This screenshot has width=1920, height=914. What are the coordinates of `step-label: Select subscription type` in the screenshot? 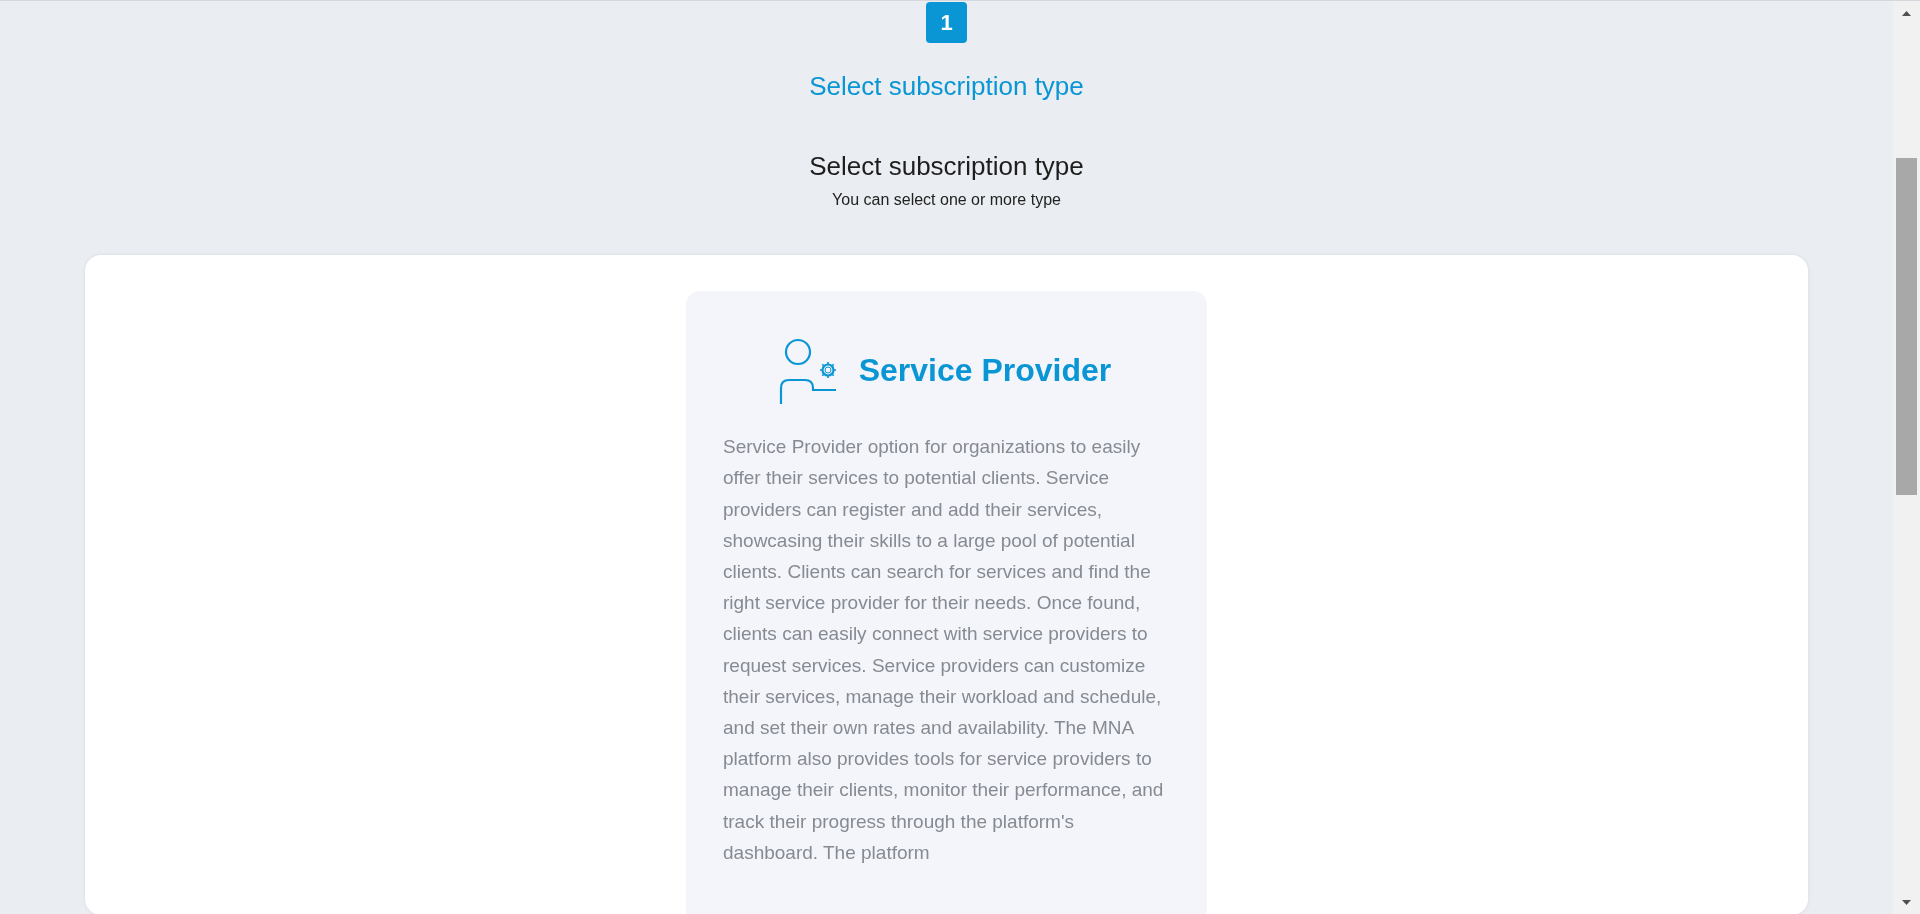 It's located at (946, 86).